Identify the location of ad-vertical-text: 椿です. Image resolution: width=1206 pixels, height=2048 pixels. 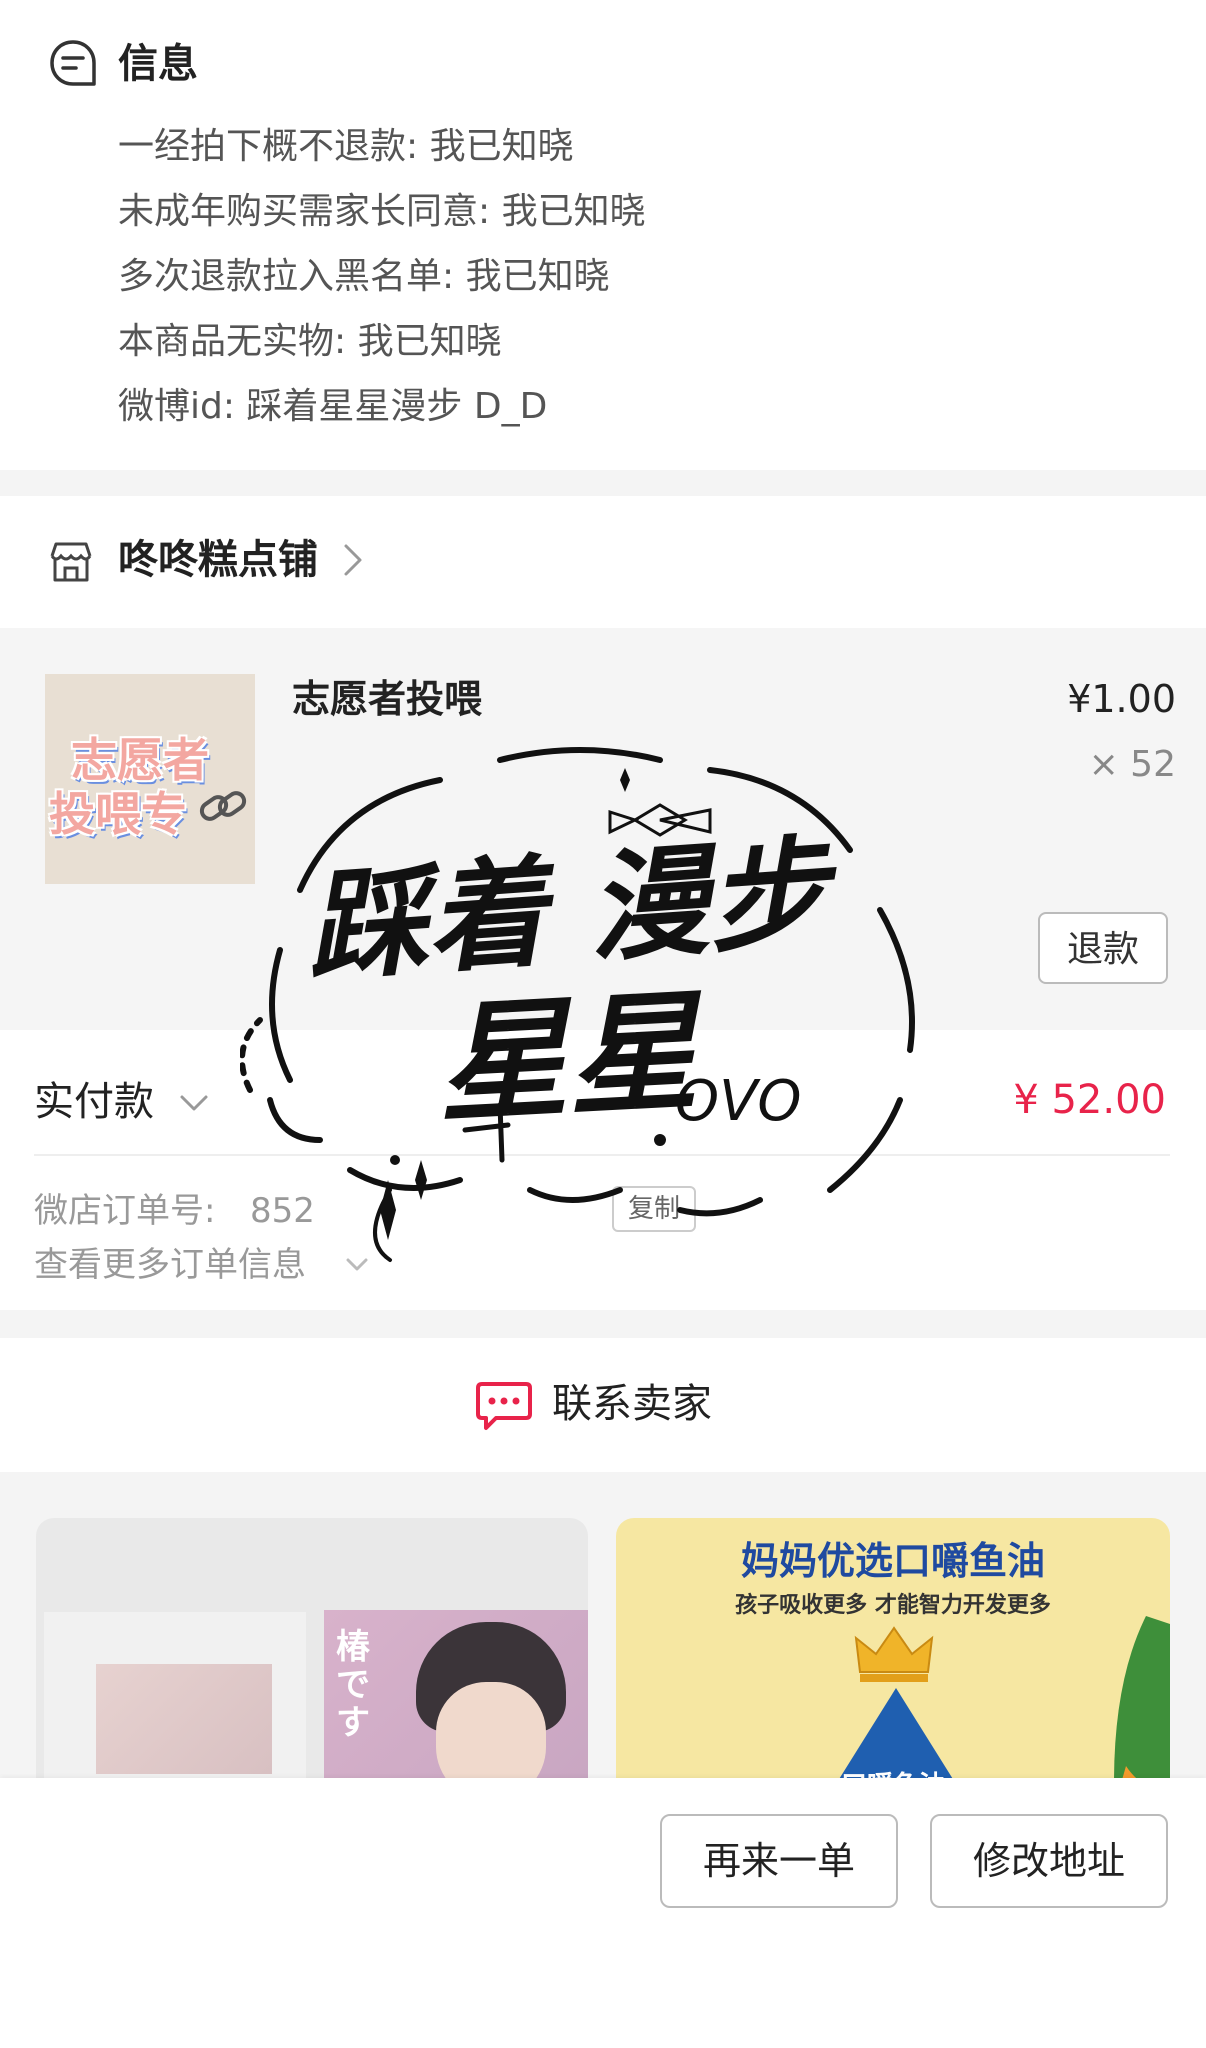
(353, 1685).